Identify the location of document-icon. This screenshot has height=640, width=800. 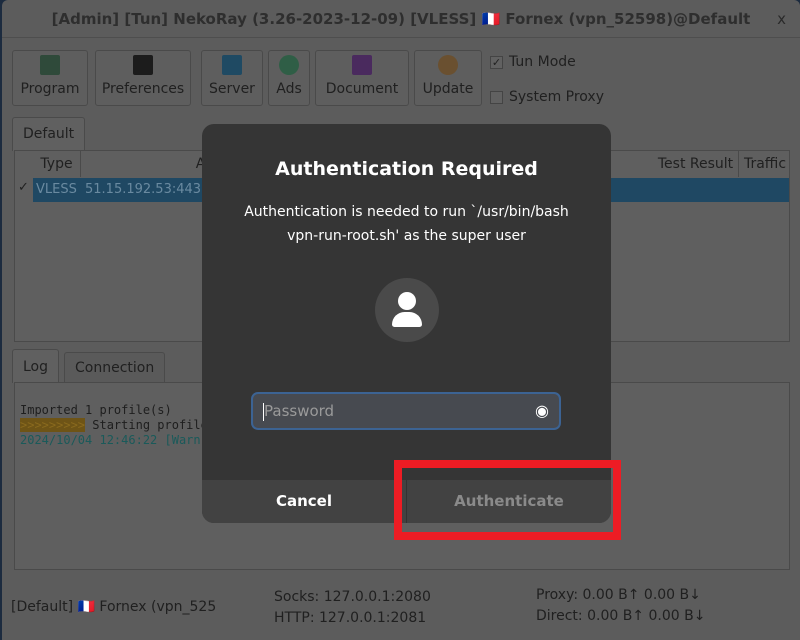
(362, 65).